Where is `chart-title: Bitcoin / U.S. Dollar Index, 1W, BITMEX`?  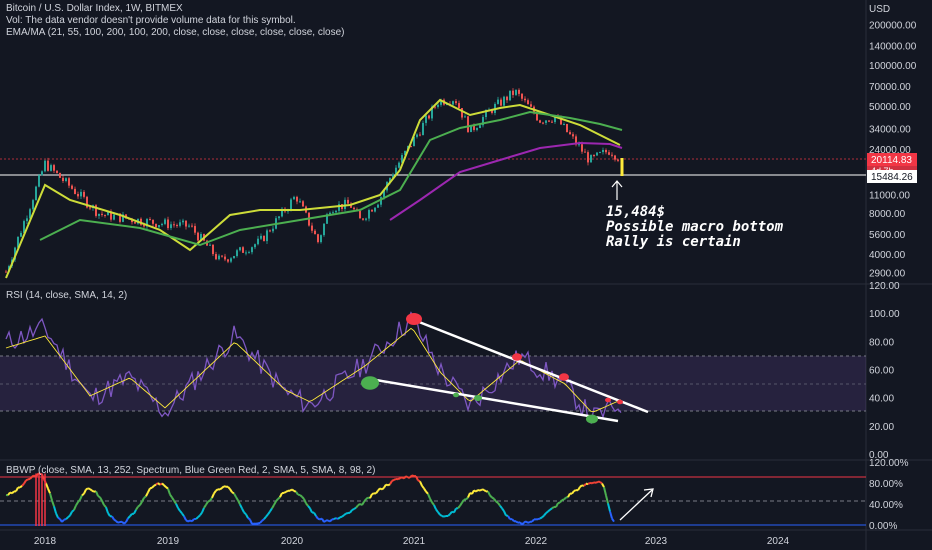 chart-title: Bitcoin / U.S. Dollar Index, 1W, BITMEX is located at coordinates (94, 8).